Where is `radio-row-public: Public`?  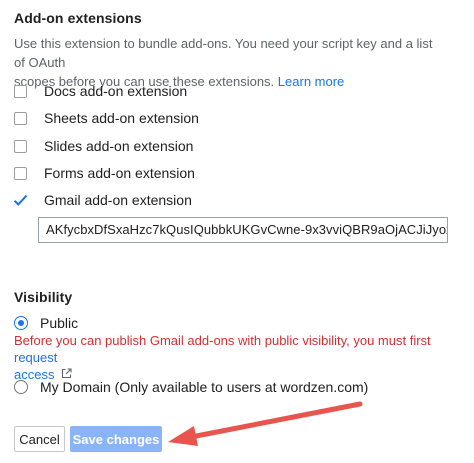 radio-row-public: Public is located at coordinates (46, 323).